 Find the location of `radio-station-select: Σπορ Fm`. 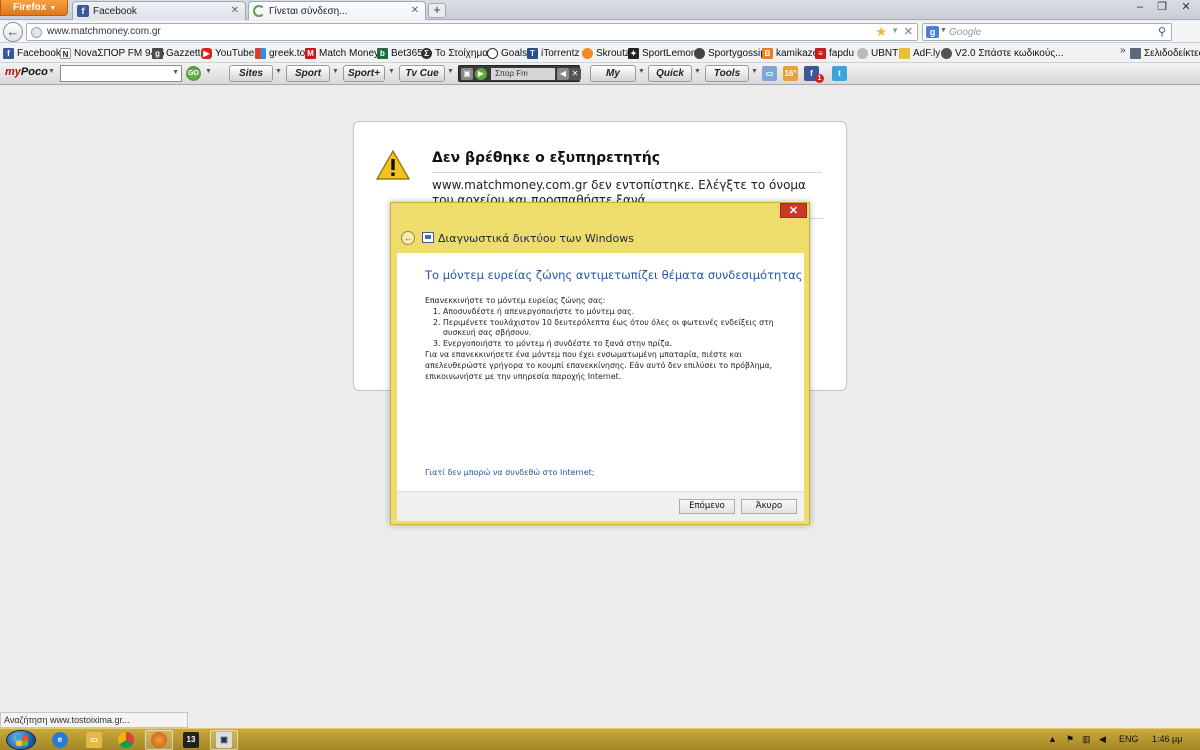

radio-station-select: Σπορ Fm is located at coordinates (523, 74).